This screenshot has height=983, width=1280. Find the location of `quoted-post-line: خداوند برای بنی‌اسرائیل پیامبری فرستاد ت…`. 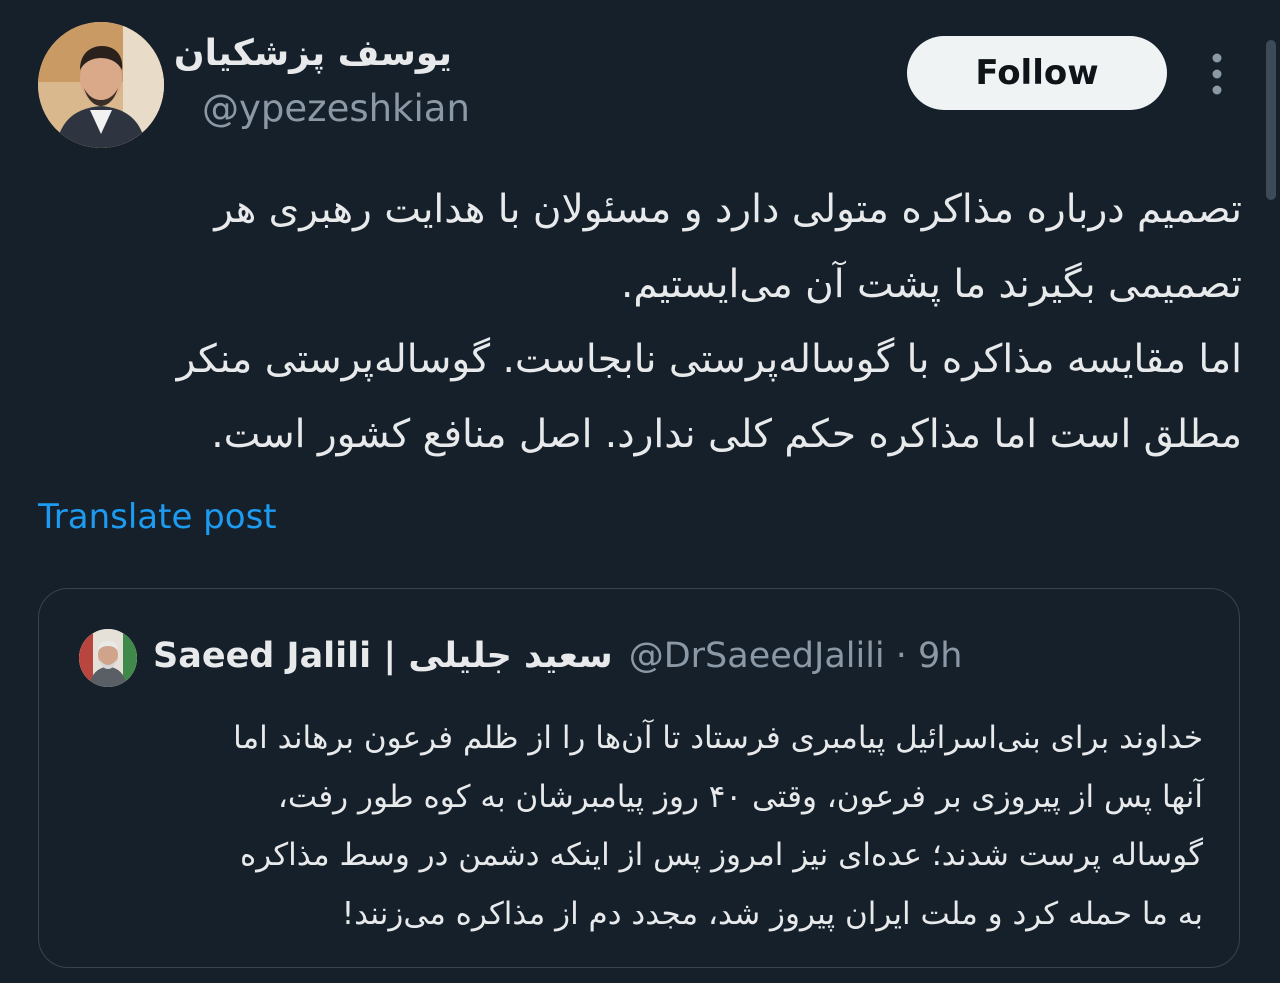

quoted-post-line: خداوند برای بنی‌اسرائیل پیامبری فرستاد ت… is located at coordinates (718, 738).